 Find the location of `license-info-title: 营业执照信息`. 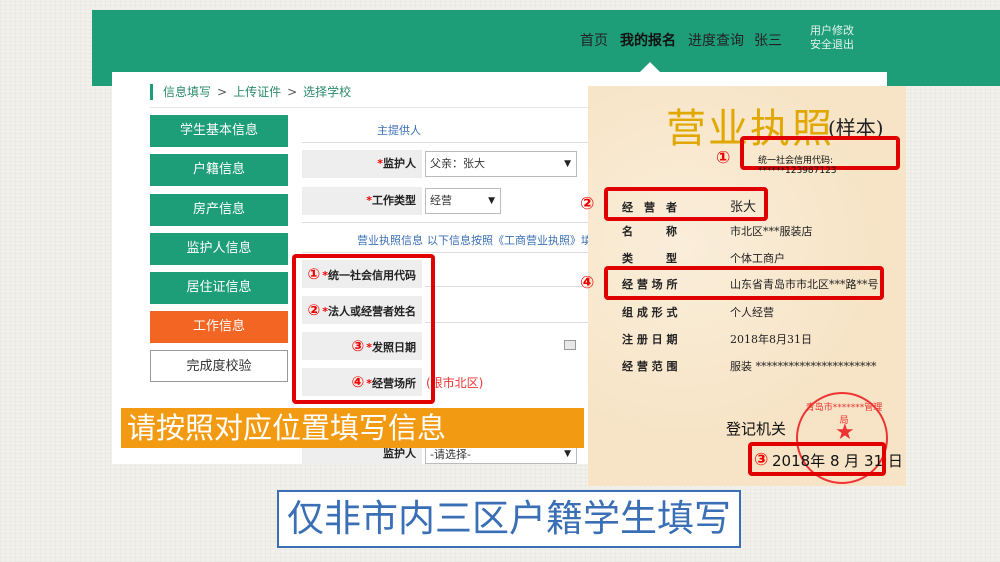

license-info-title: 营业执照信息 is located at coordinates (390, 240).